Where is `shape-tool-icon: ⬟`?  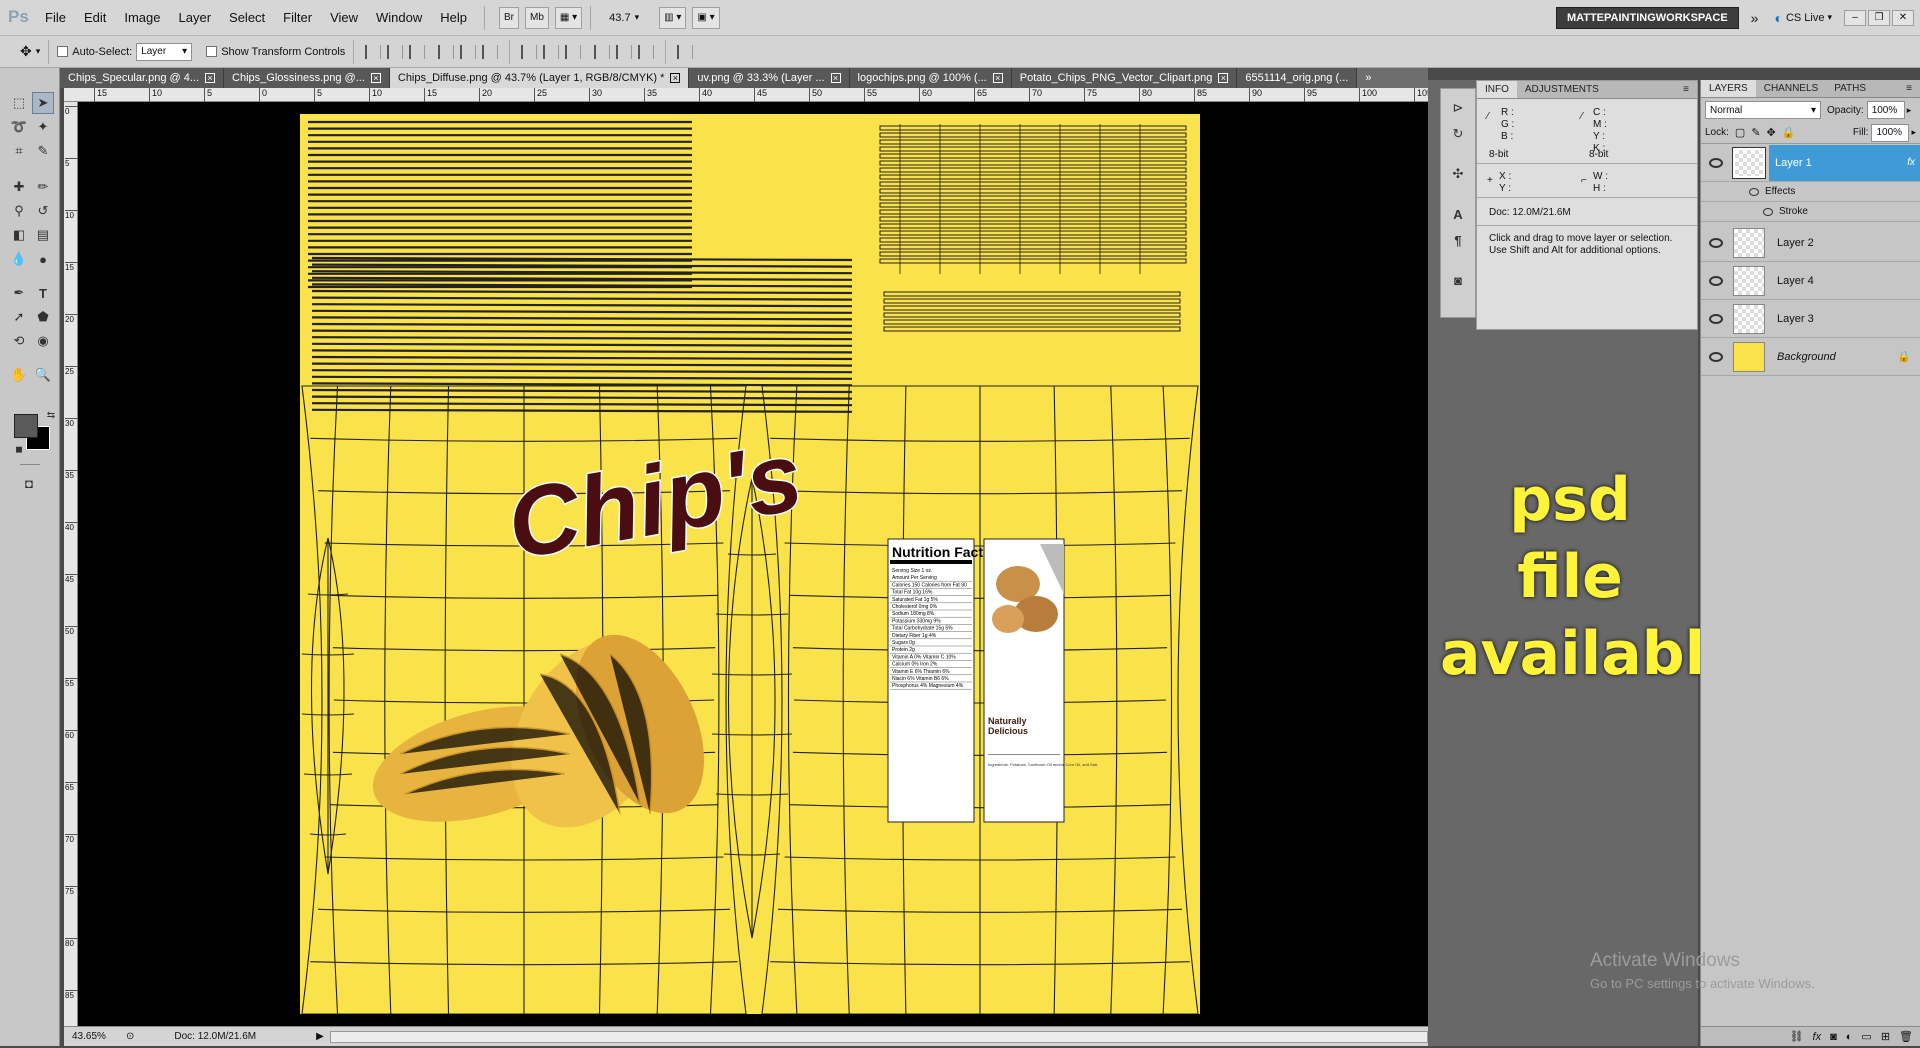
shape-tool-icon: ⬟ is located at coordinates (43, 317).